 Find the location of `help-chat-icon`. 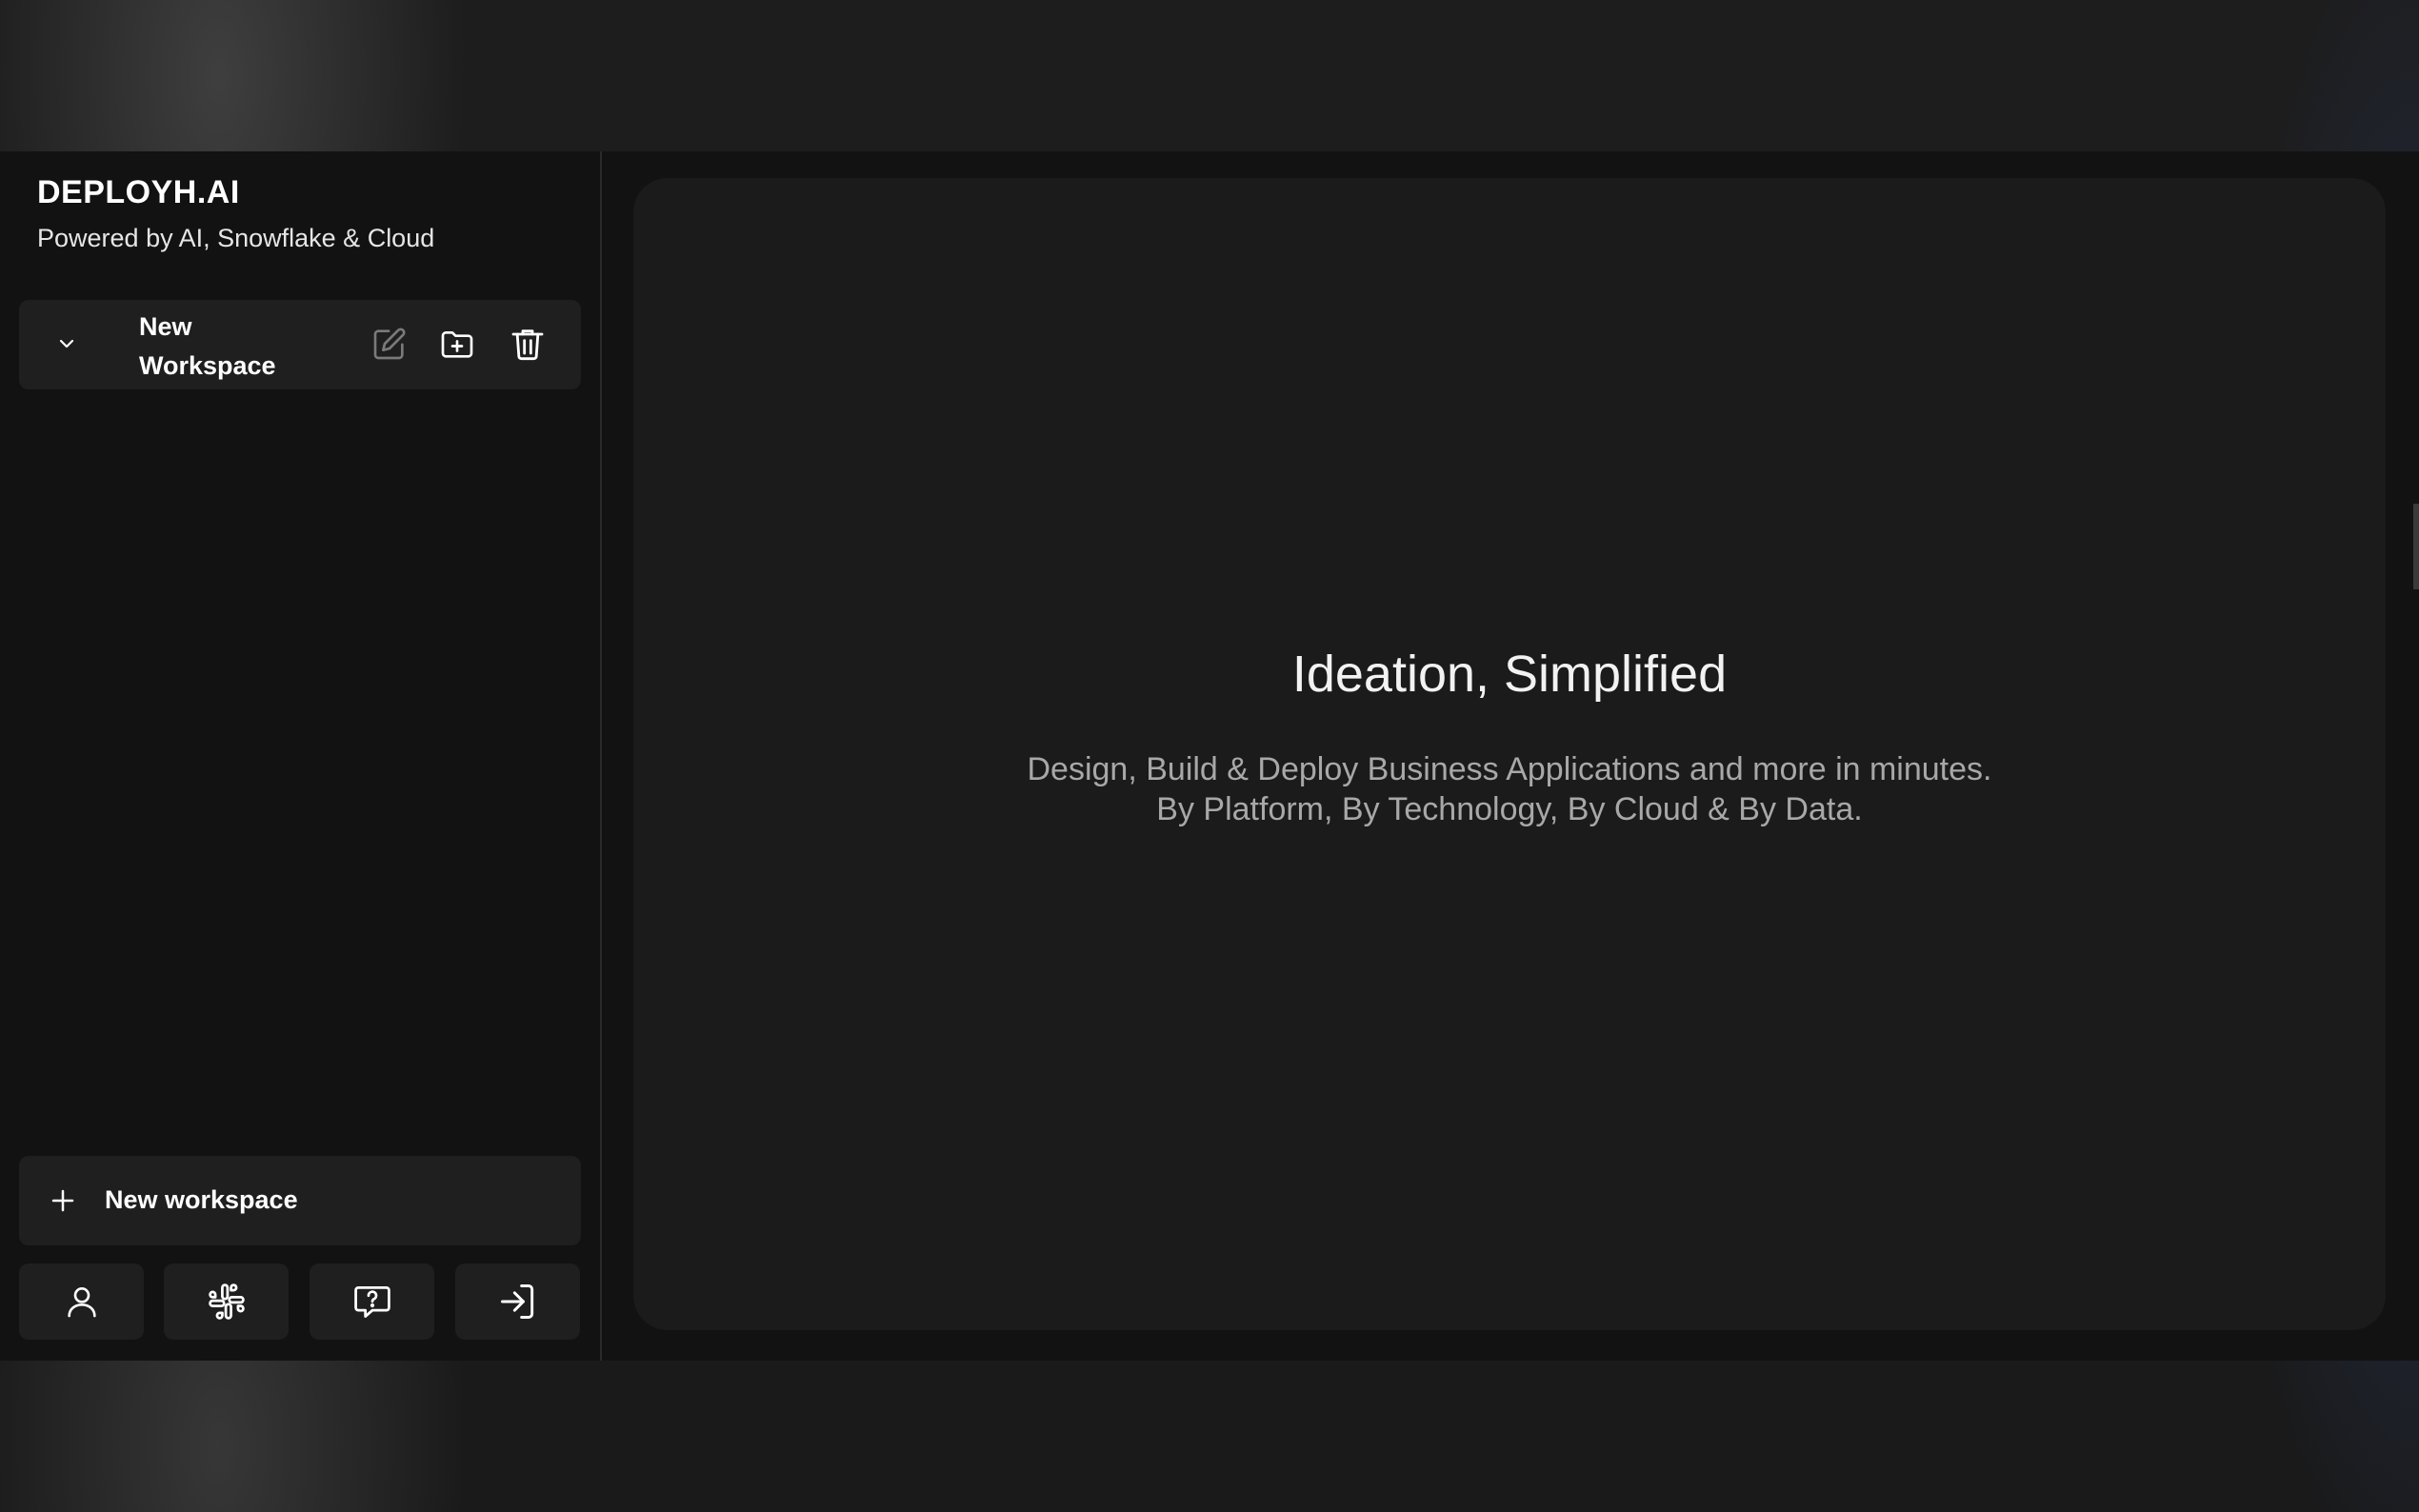

help-chat-icon is located at coordinates (372, 1302).